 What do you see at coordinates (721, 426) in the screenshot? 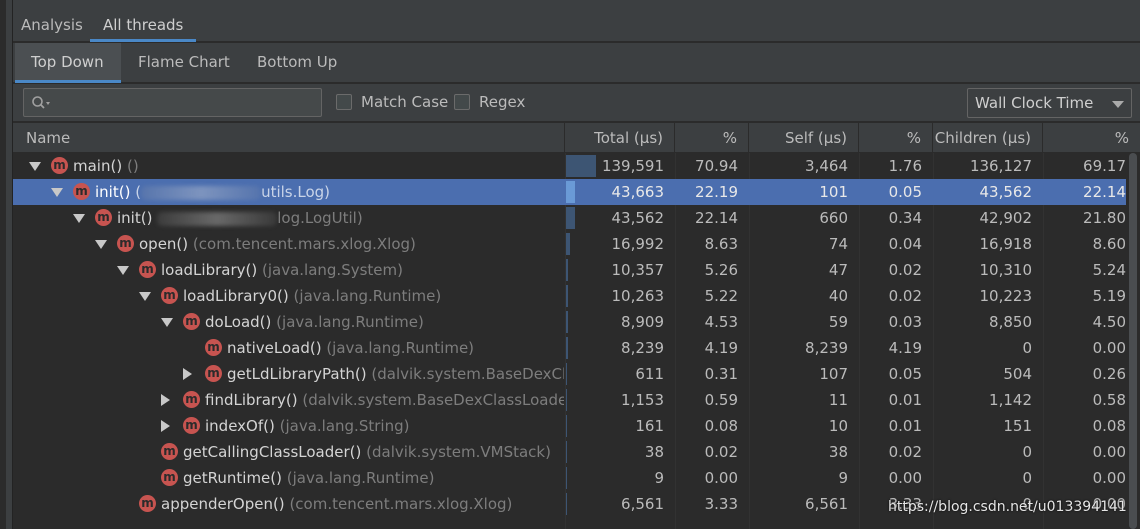
I see `total-percent-cell: 0.08` at bounding box center [721, 426].